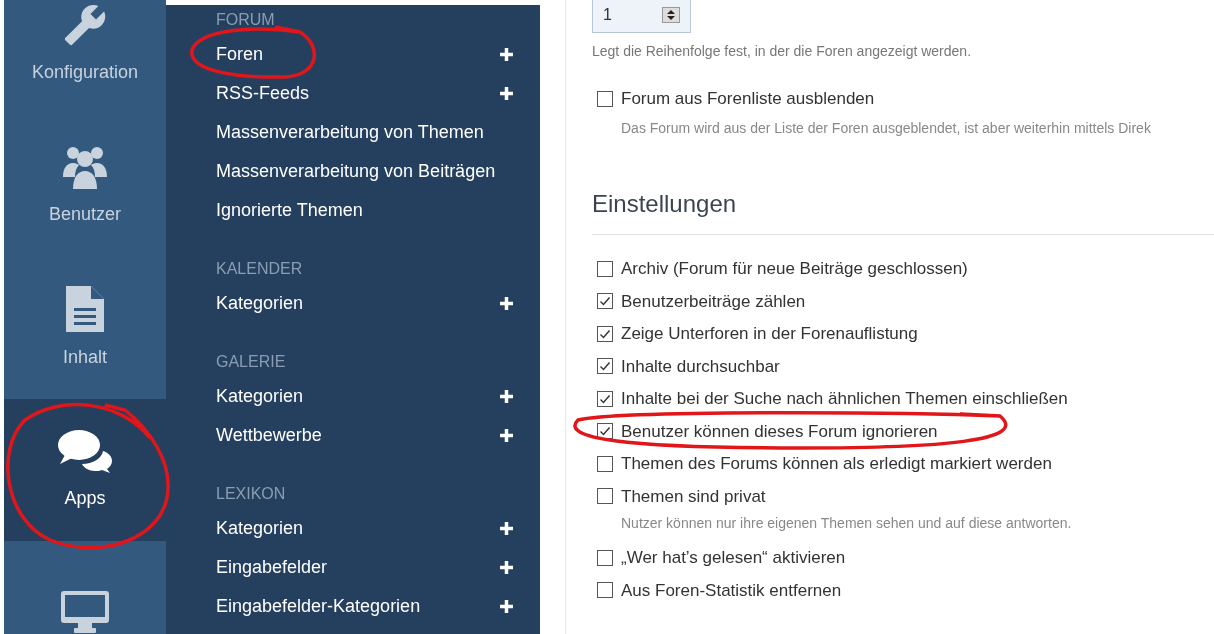 The height and width of the screenshot is (634, 1214). What do you see at coordinates (671, 15) in the screenshot?
I see `spinner-icon` at bounding box center [671, 15].